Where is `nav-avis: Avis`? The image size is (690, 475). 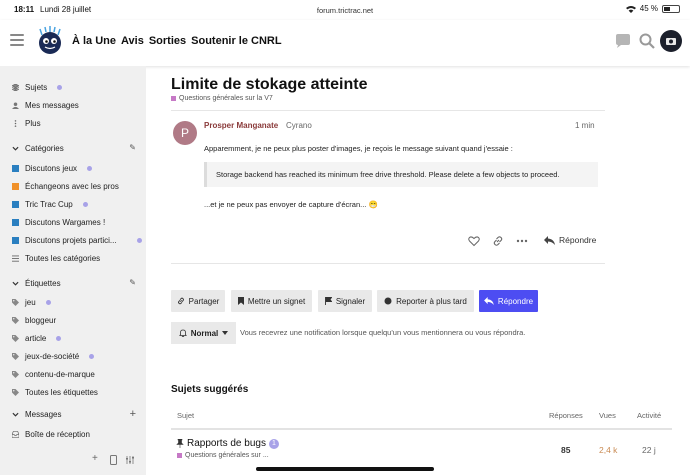 nav-avis: Avis is located at coordinates (132, 41).